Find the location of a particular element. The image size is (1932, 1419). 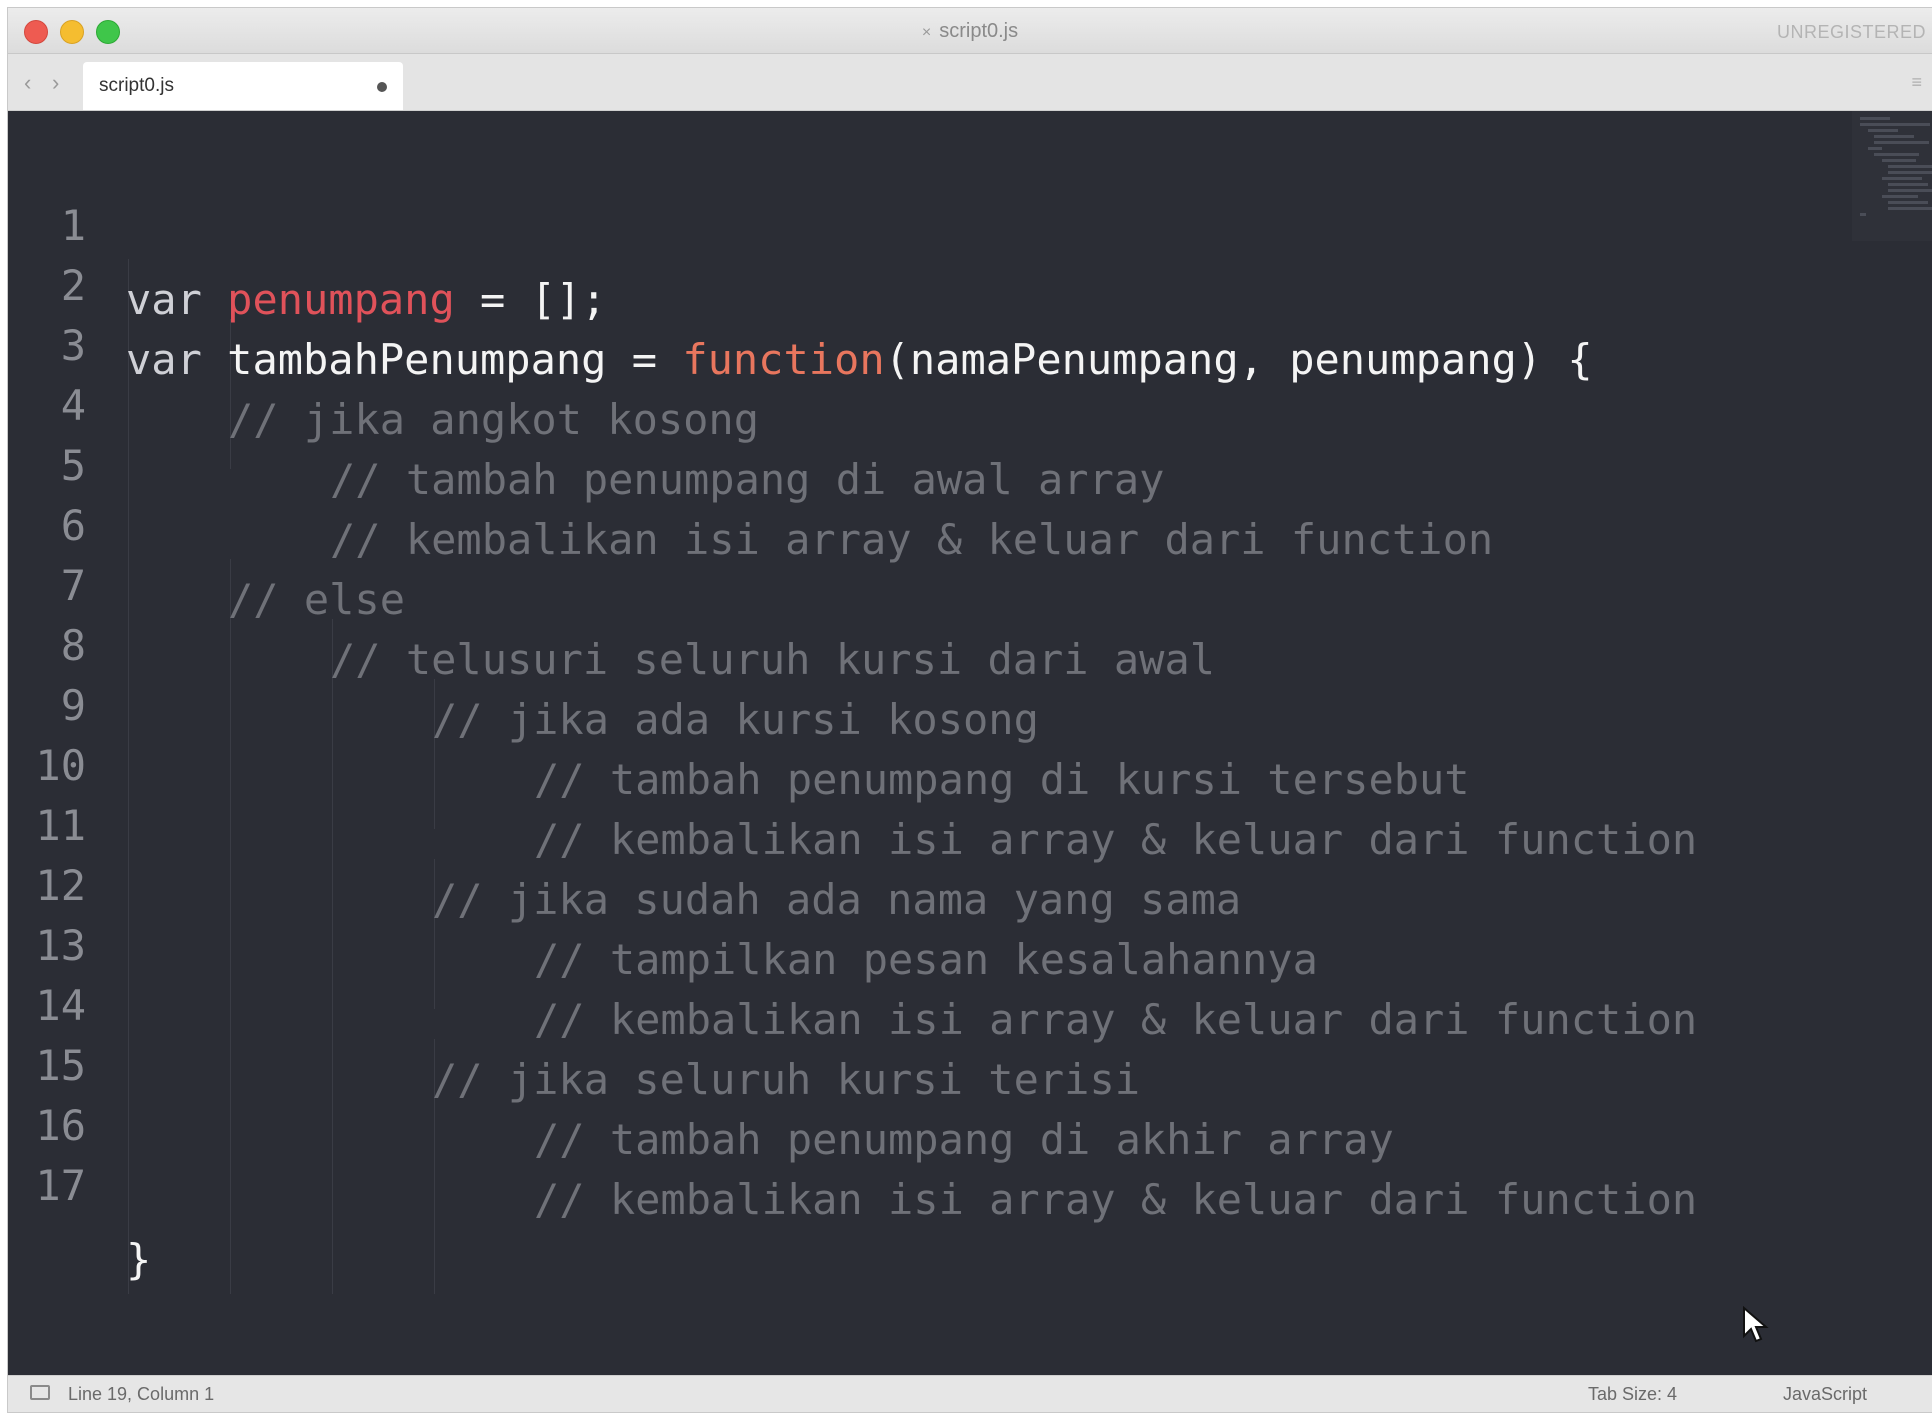

title-close-icon: × is located at coordinates (926, 32).